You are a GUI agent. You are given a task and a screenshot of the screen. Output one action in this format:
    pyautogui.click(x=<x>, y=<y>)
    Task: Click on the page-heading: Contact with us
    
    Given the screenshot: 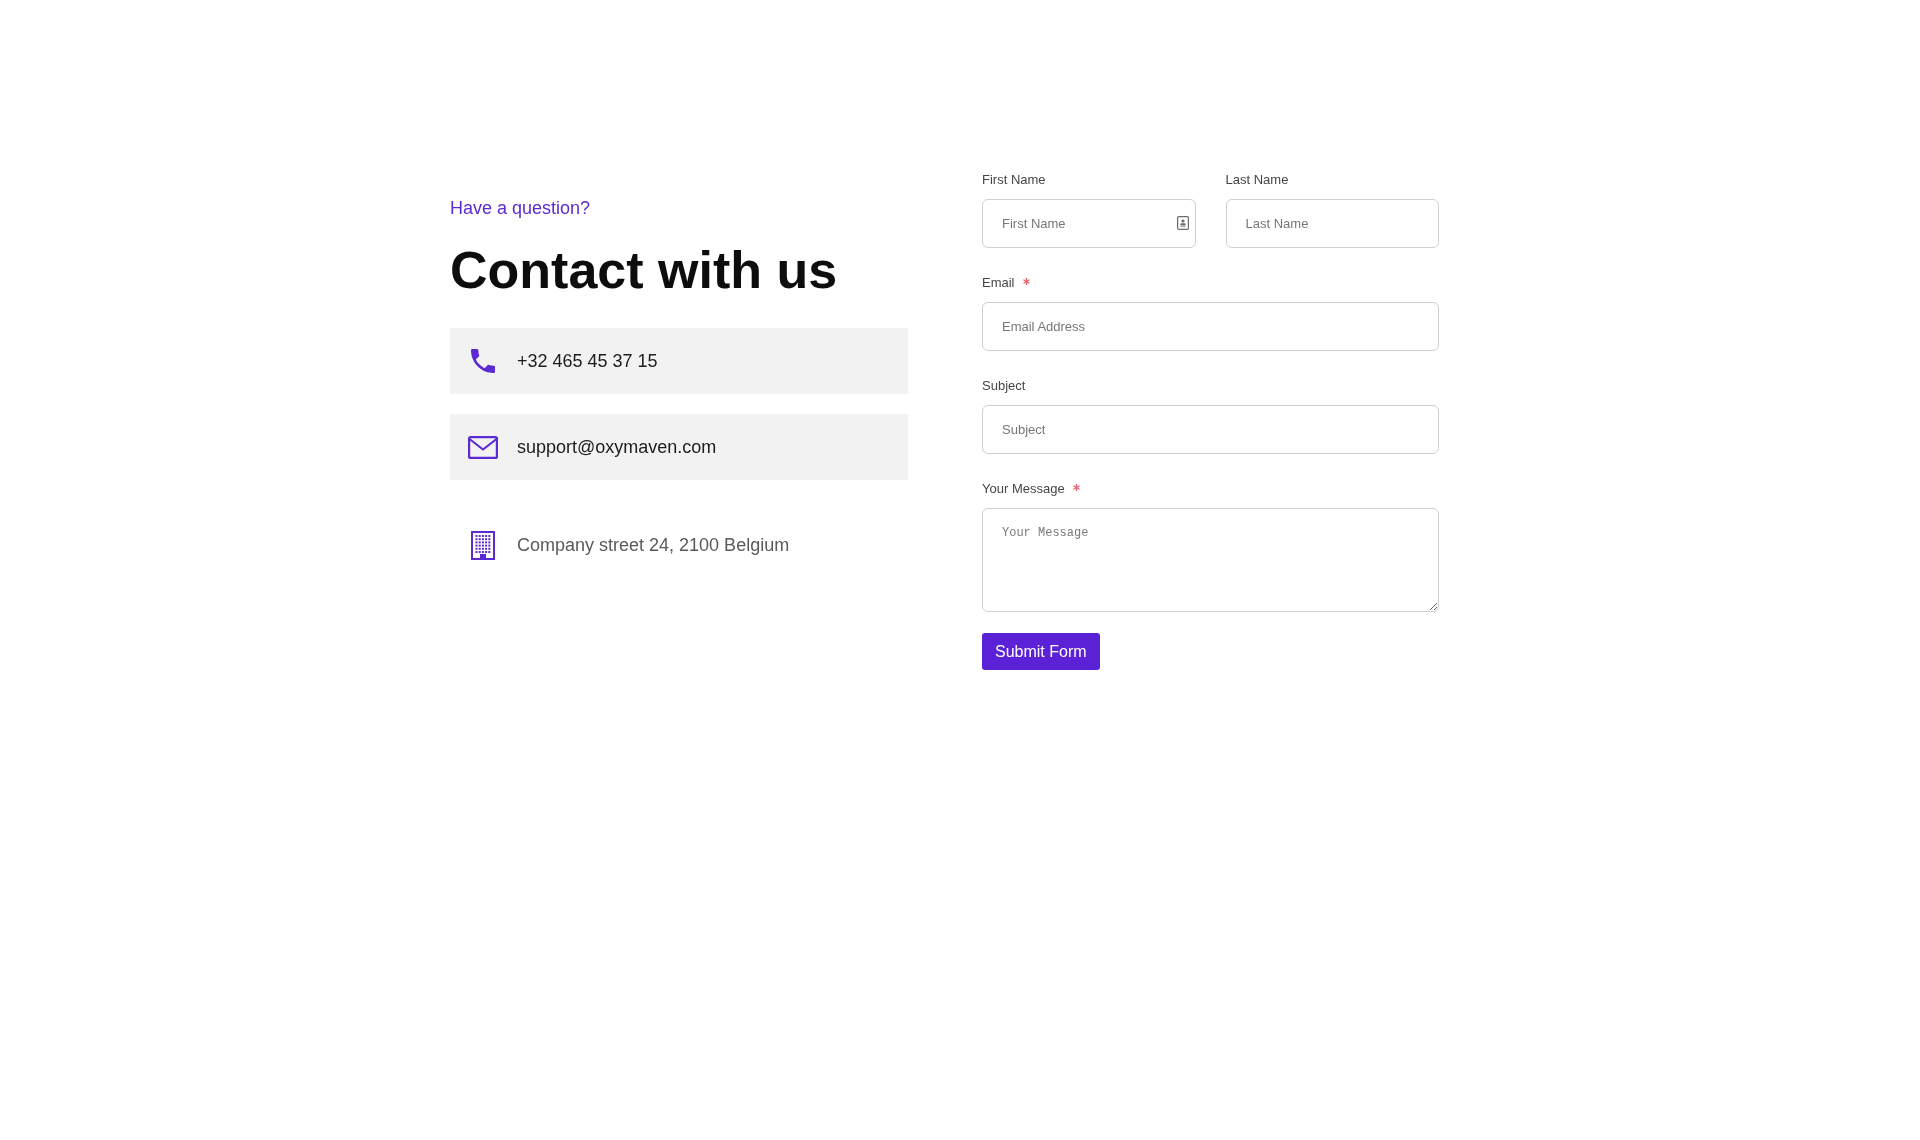 What is the action you would take?
    pyautogui.click(x=644, y=270)
    